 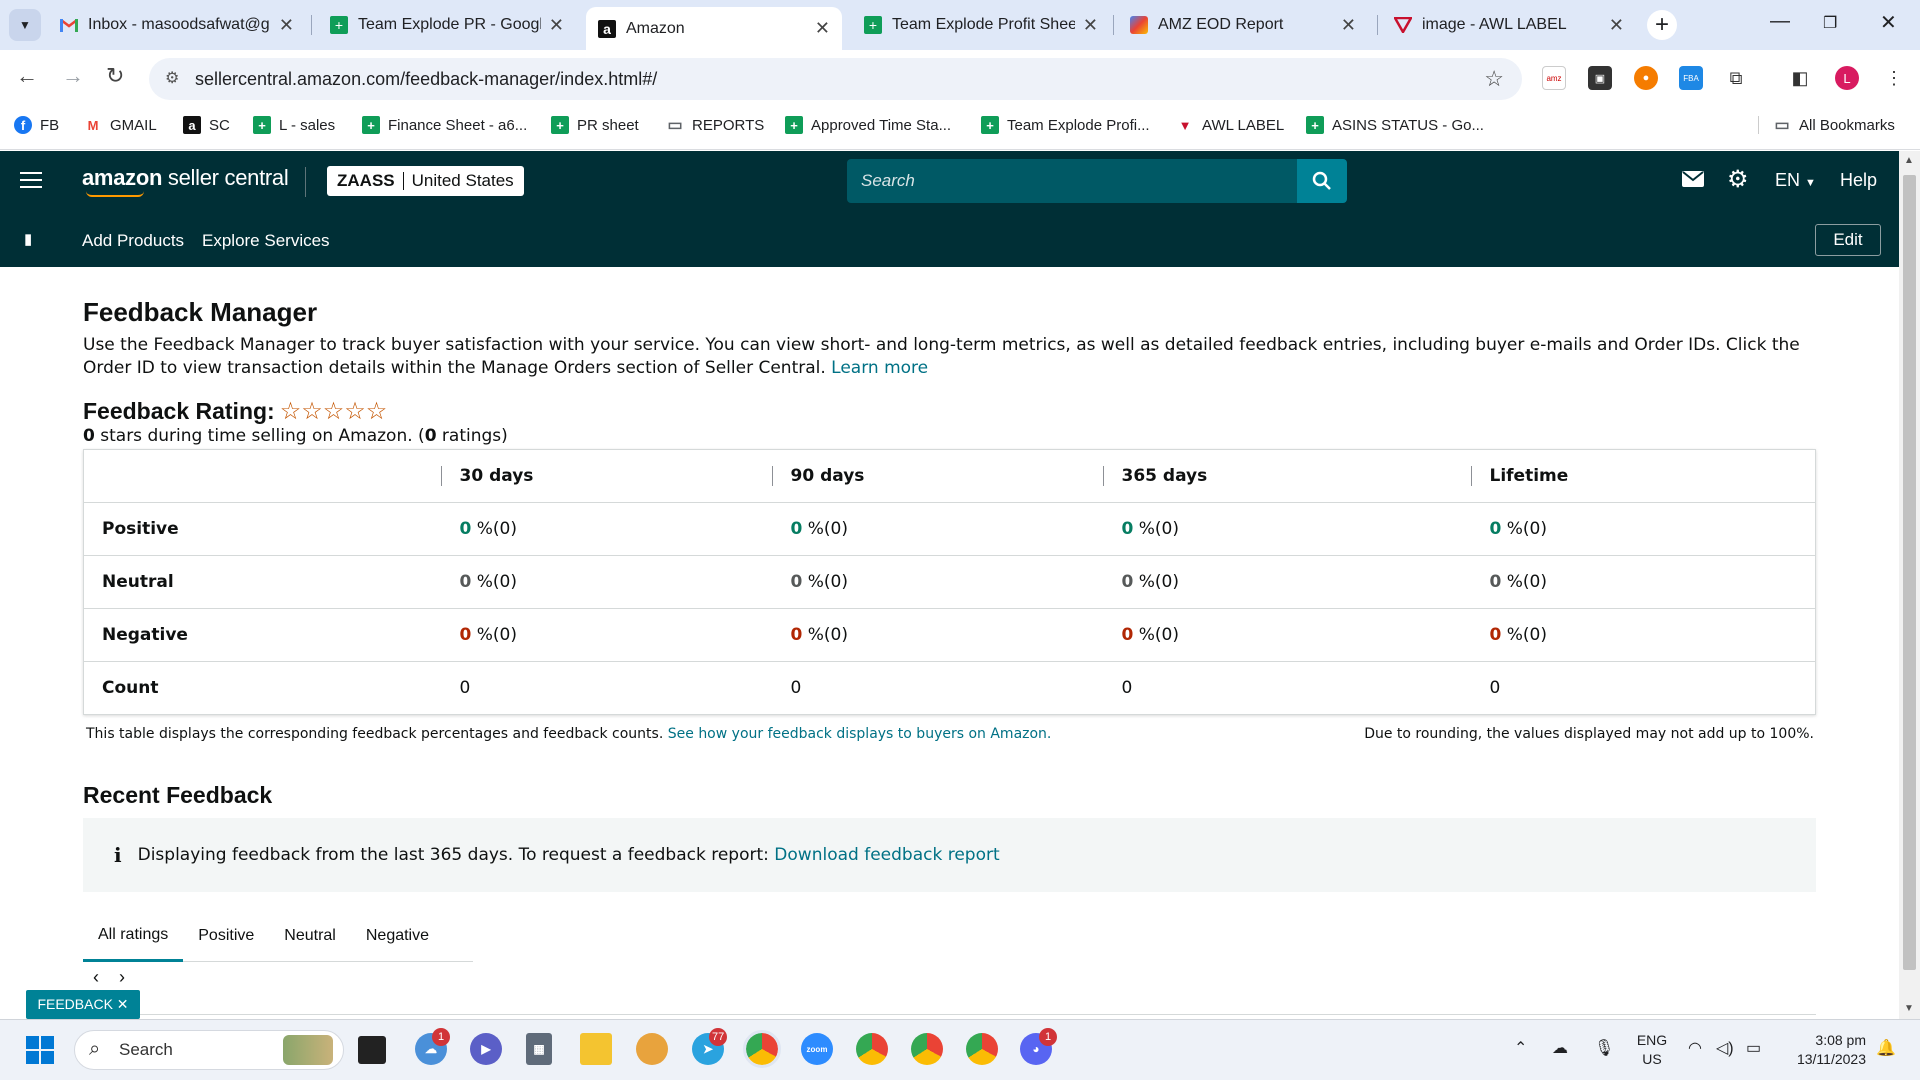 I want to click on windows-start-icon, so click(x=40, y=1050).